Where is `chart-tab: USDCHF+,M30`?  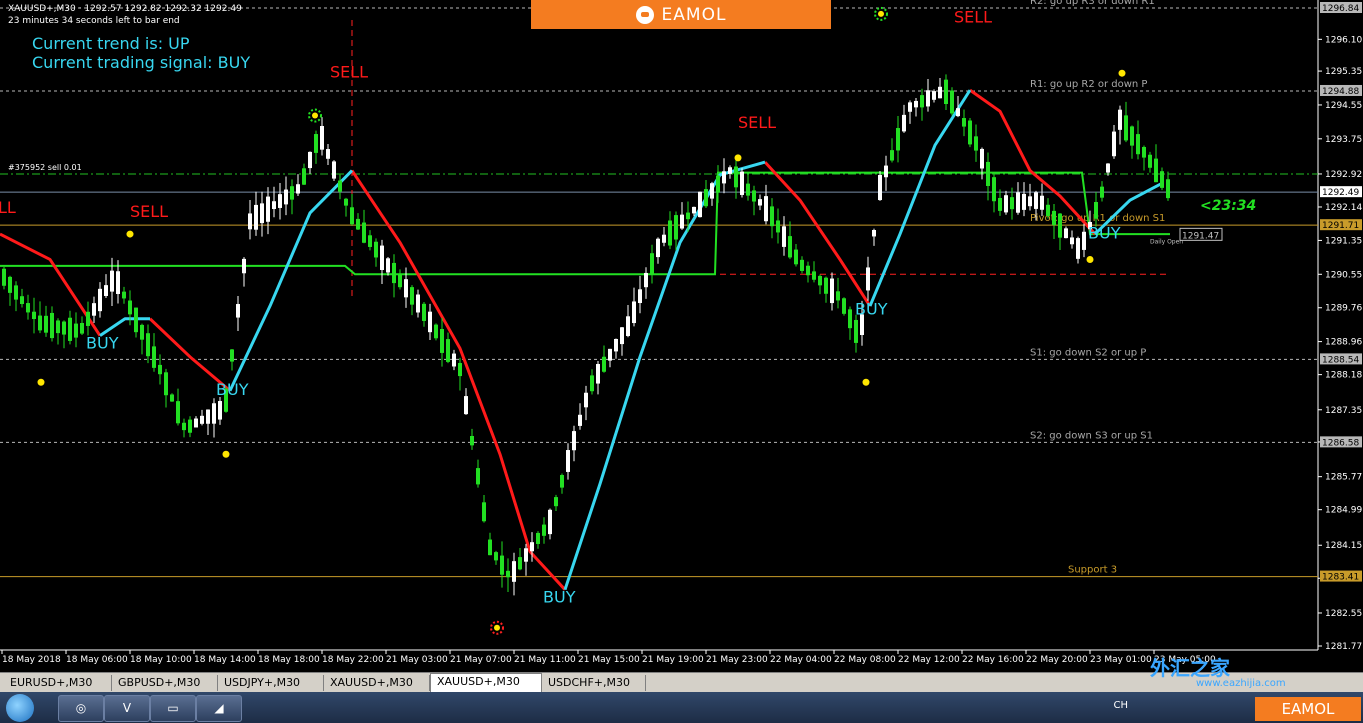 chart-tab: USDCHF+,M30 is located at coordinates (594, 683).